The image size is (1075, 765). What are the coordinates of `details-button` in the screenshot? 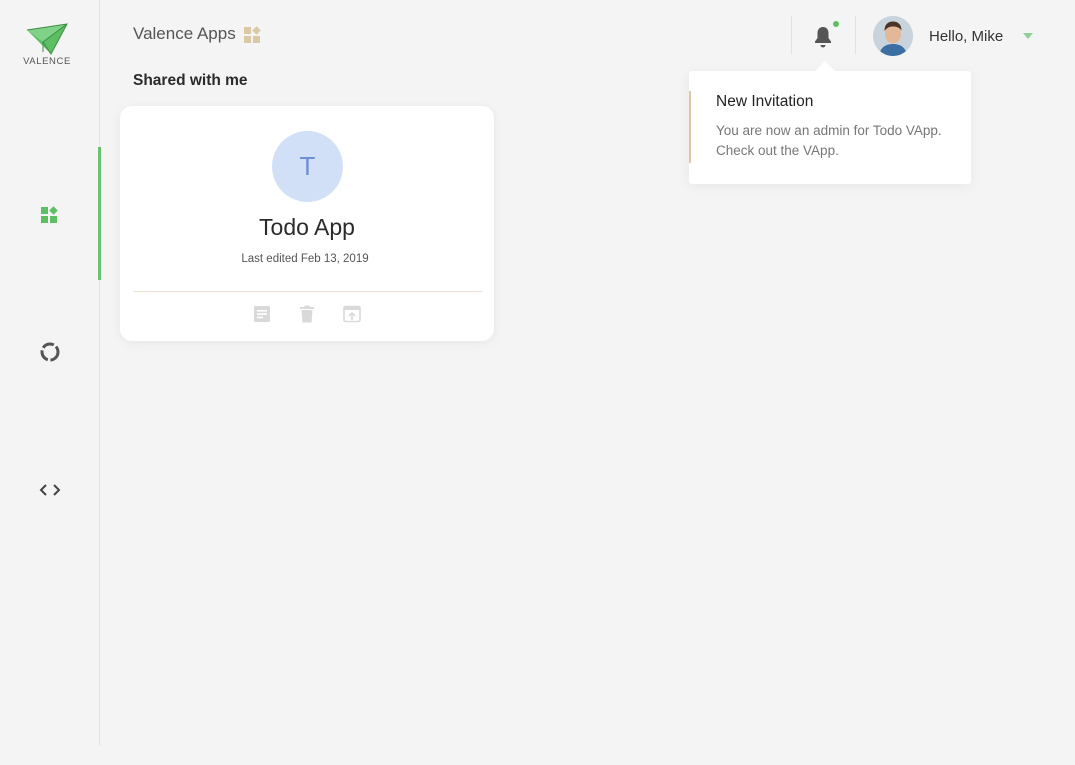 It's located at (262, 314).